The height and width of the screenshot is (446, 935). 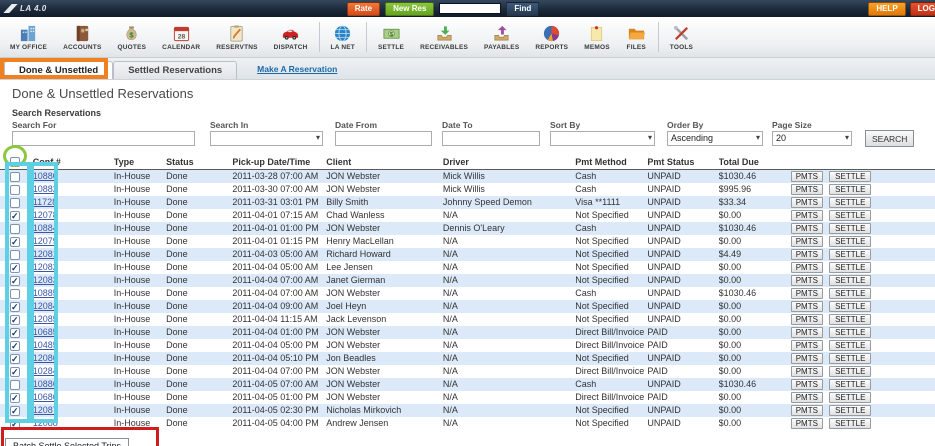 I want to click on conf-number-link: 10884, so click(x=45, y=228).